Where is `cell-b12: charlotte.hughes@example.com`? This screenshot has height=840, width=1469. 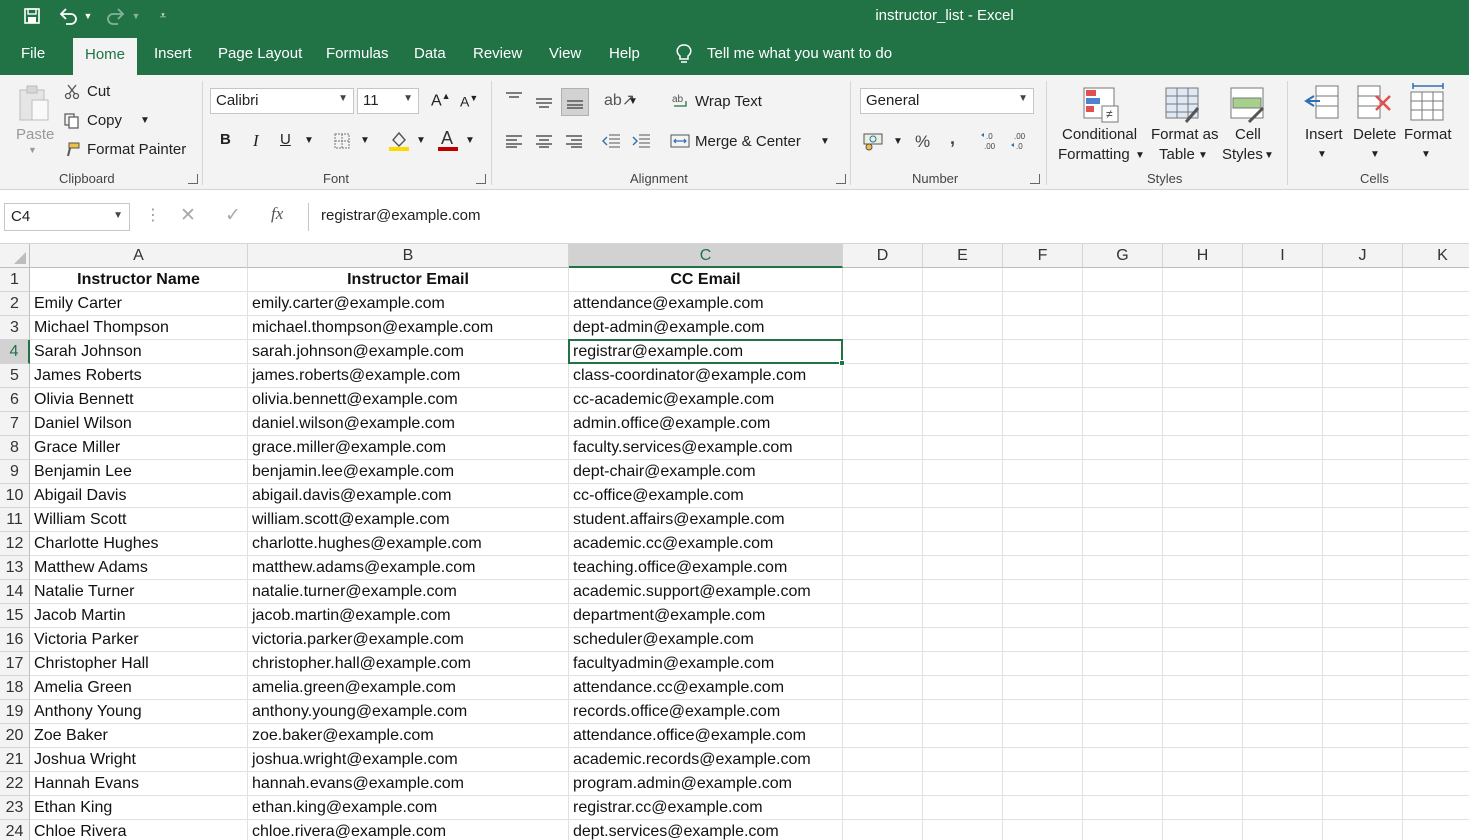 cell-b12: charlotte.hughes@example.com is located at coordinates (408, 544).